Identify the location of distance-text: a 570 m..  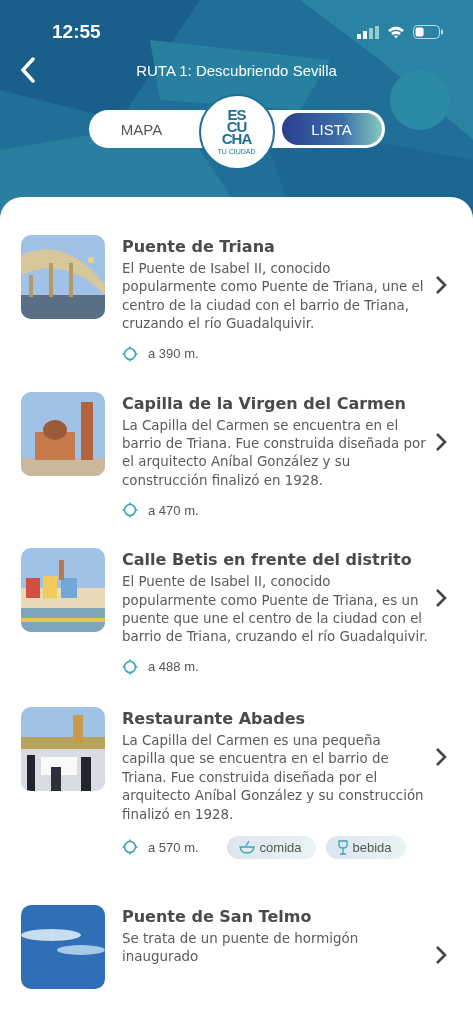
(173, 847).